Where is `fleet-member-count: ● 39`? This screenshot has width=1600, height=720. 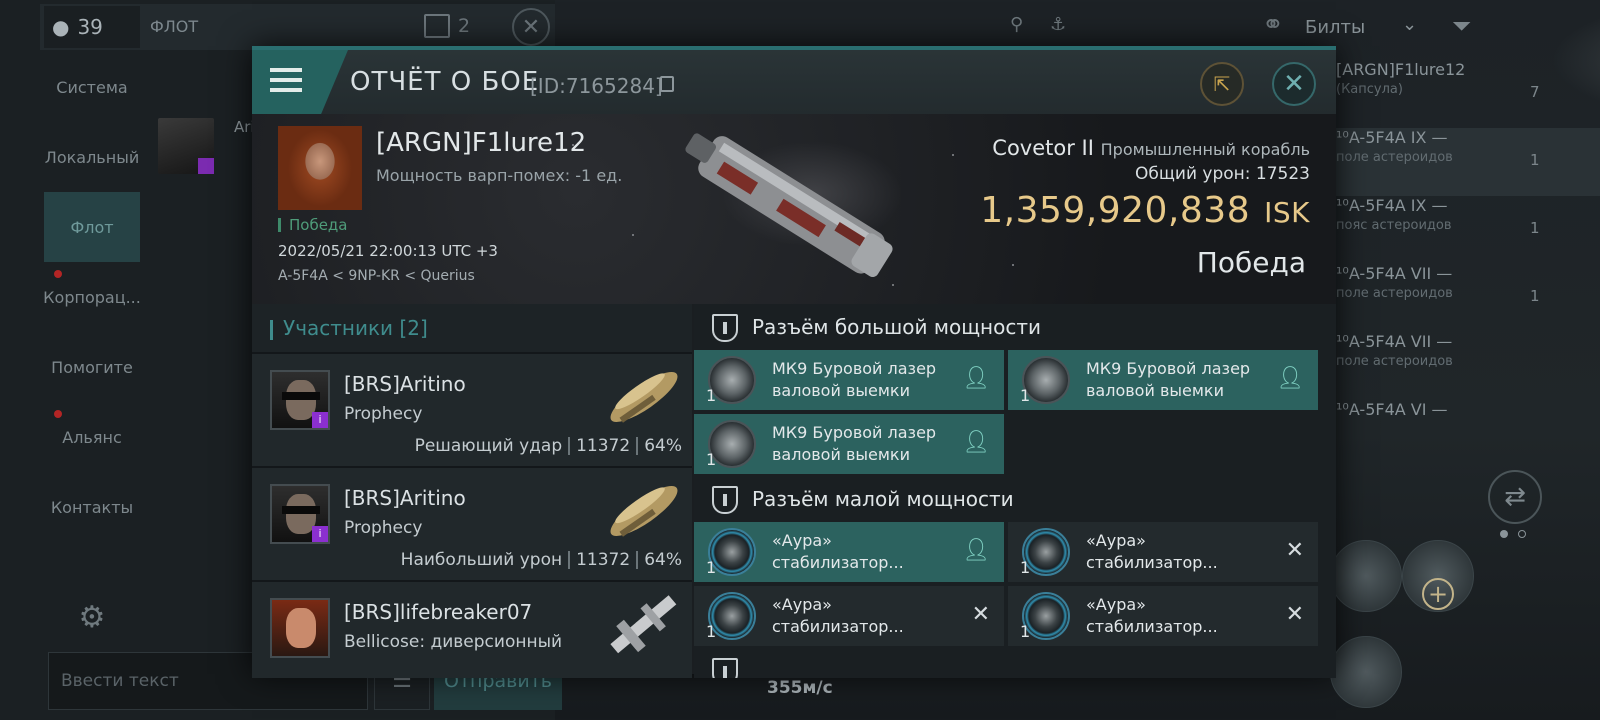 fleet-member-count: ● 39 is located at coordinates (92, 27).